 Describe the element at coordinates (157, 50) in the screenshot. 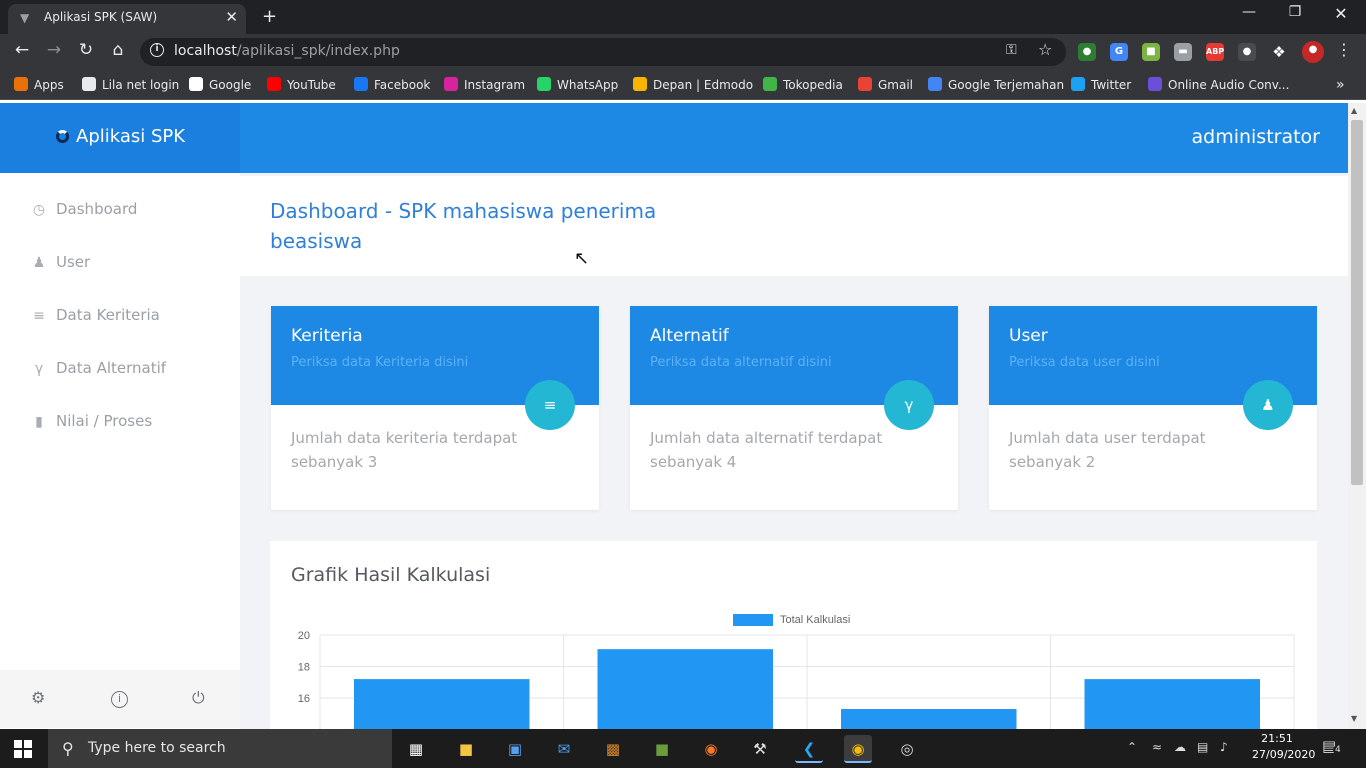

I see `site-info-icon: i` at that location.